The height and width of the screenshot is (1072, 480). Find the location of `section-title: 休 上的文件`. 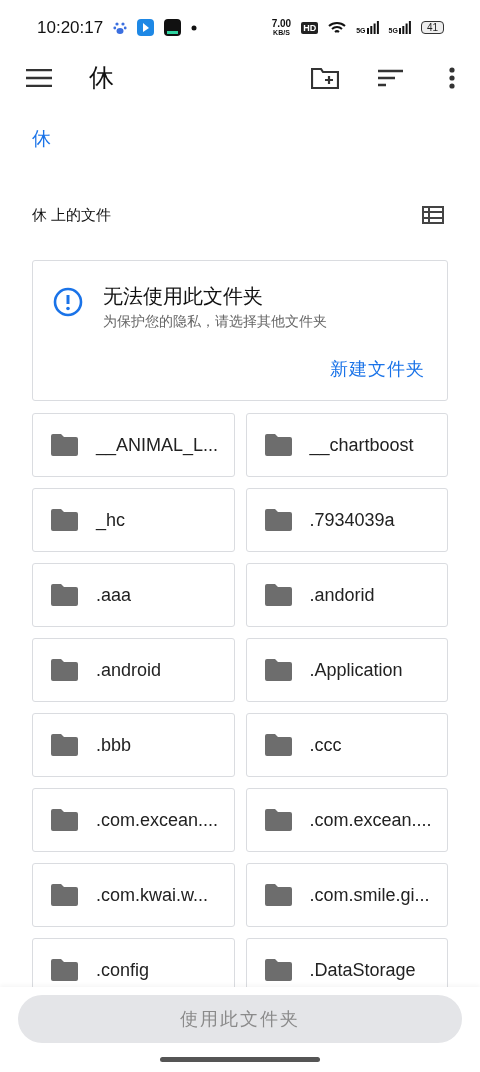

section-title: 休 上的文件 is located at coordinates (72, 215).